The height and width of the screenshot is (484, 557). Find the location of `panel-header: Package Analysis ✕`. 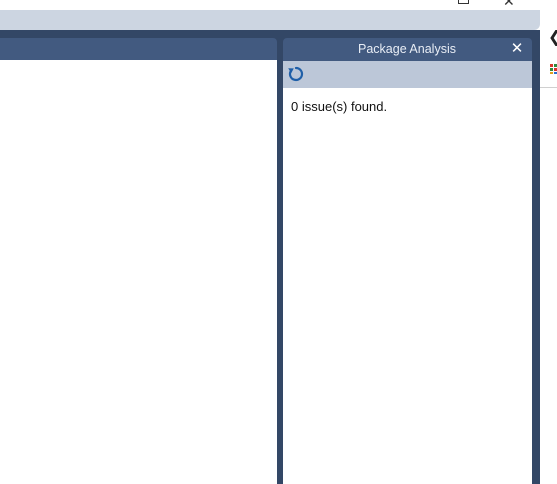

panel-header: Package Analysis ✕ is located at coordinates (407, 49).